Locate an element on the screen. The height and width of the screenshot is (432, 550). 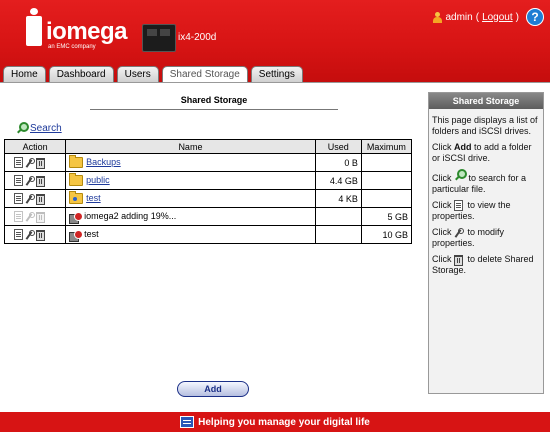
table-row: test 10 GB is located at coordinates (208, 234).